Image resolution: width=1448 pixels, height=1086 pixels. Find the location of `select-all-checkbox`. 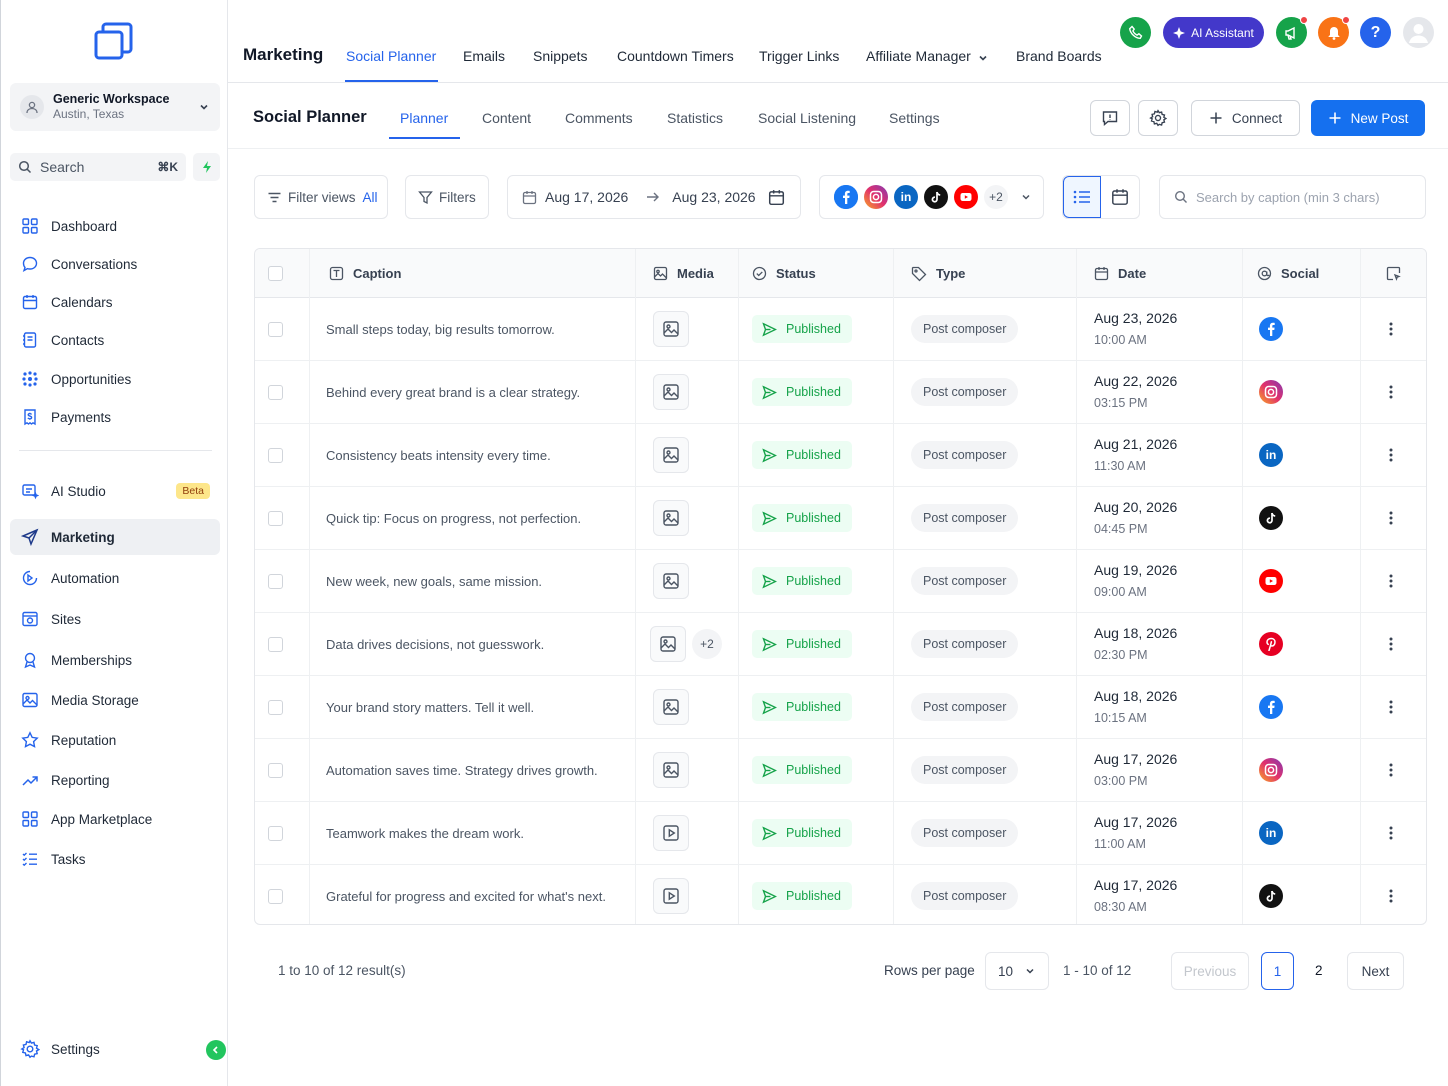

select-all-checkbox is located at coordinates (275, 273).